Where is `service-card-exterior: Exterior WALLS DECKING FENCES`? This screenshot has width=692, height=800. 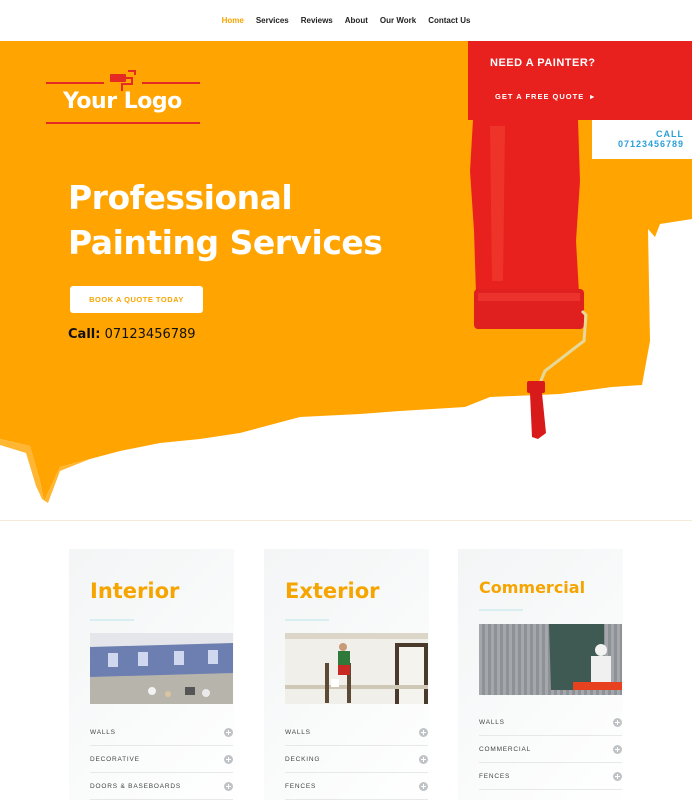
service-card-exterior: Exterior WALLS DECKING FENCES is located at coordinates (346, 674).